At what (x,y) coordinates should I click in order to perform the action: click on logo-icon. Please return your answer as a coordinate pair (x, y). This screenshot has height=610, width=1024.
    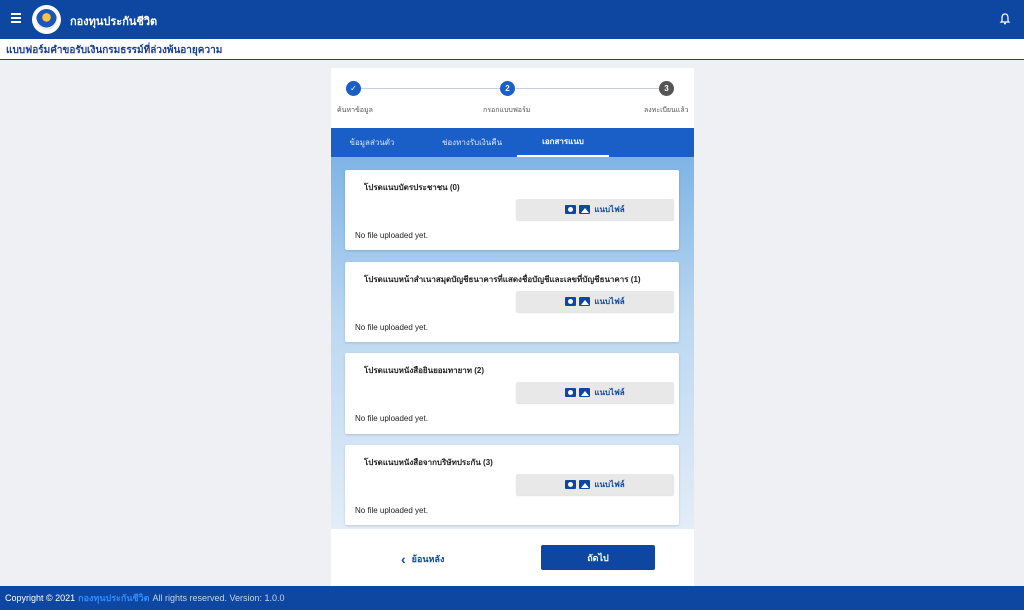
    Looking at the image, I should click on (46, 19).